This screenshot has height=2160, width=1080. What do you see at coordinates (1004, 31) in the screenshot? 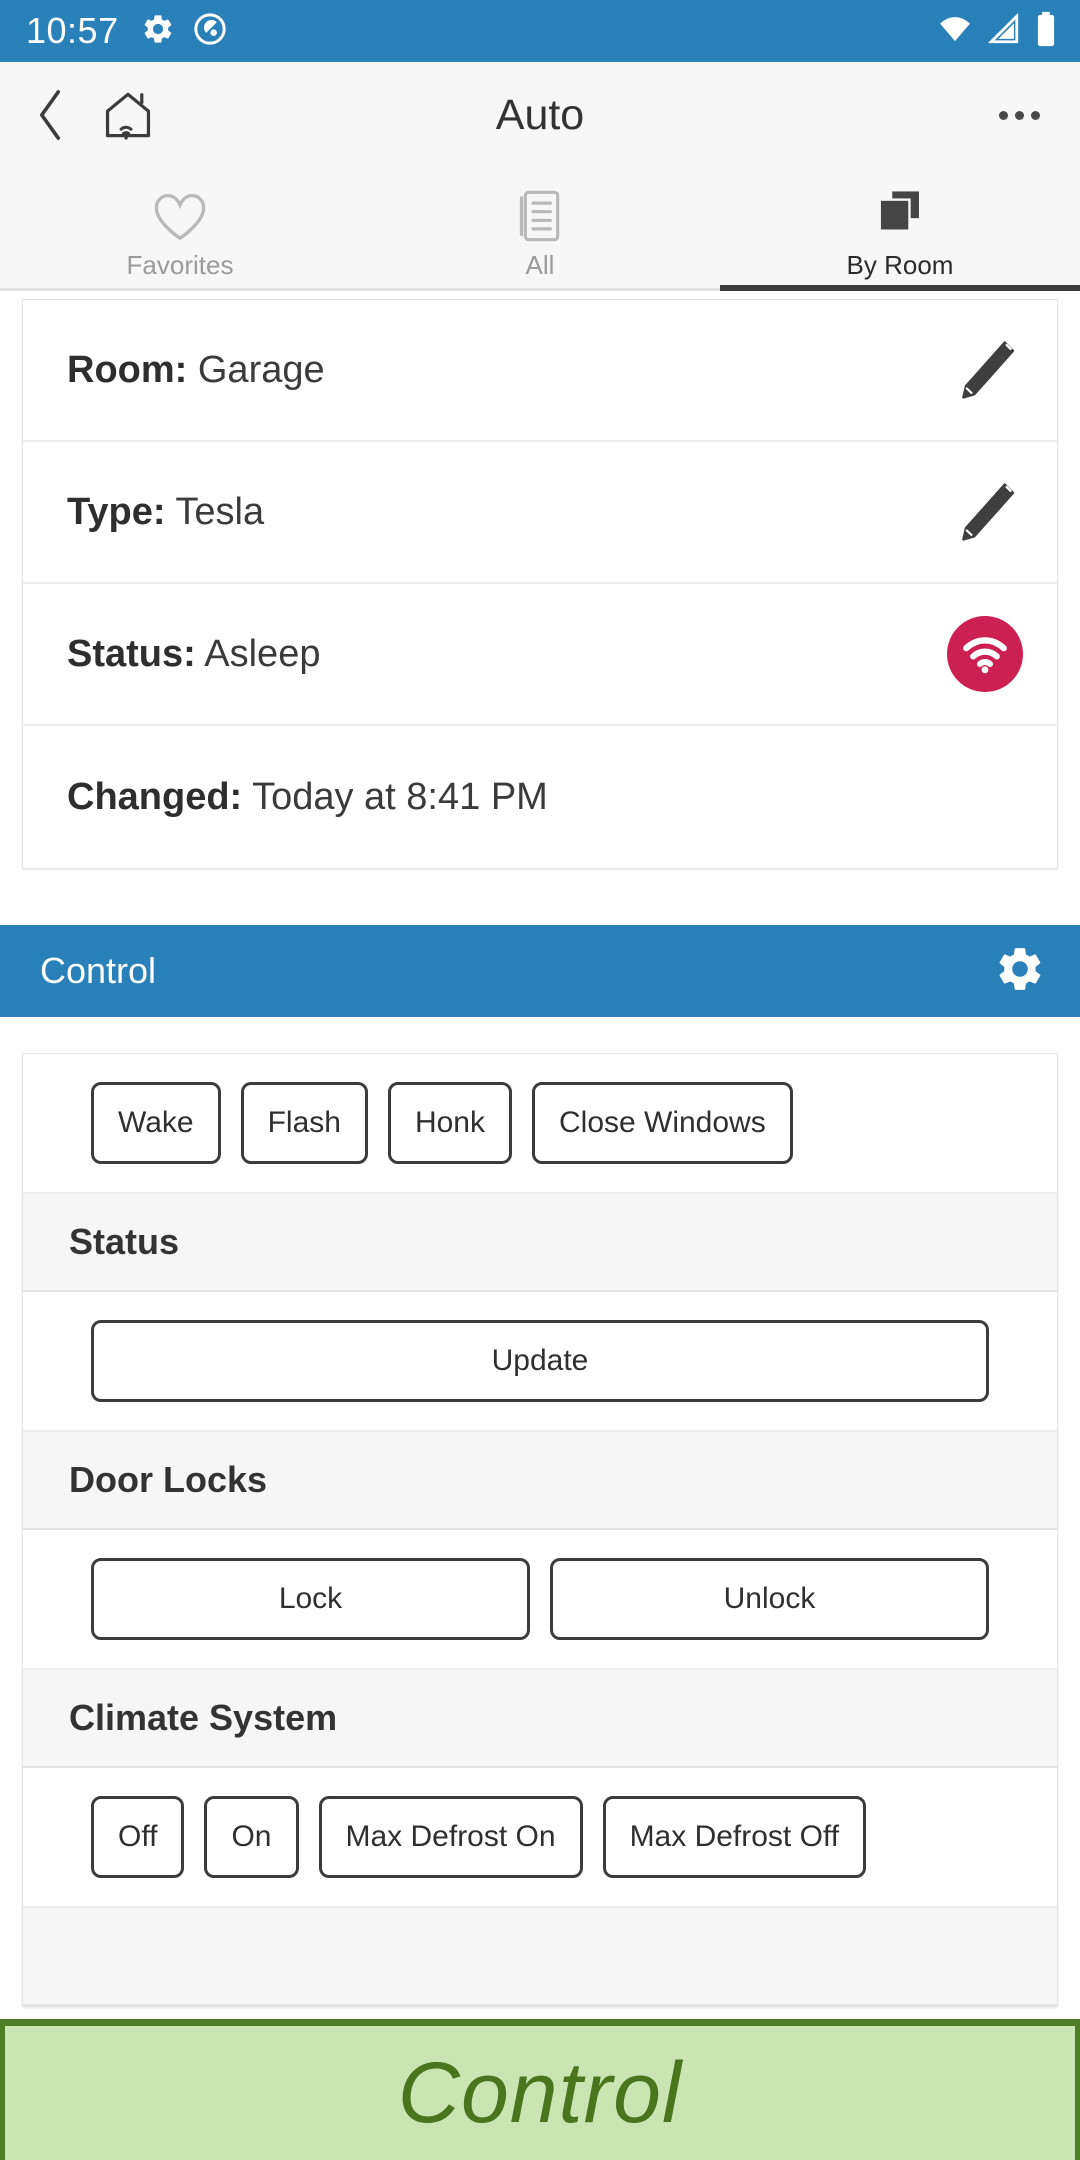
I see `cell-signal-icon` at bounding box center [1004, 31].